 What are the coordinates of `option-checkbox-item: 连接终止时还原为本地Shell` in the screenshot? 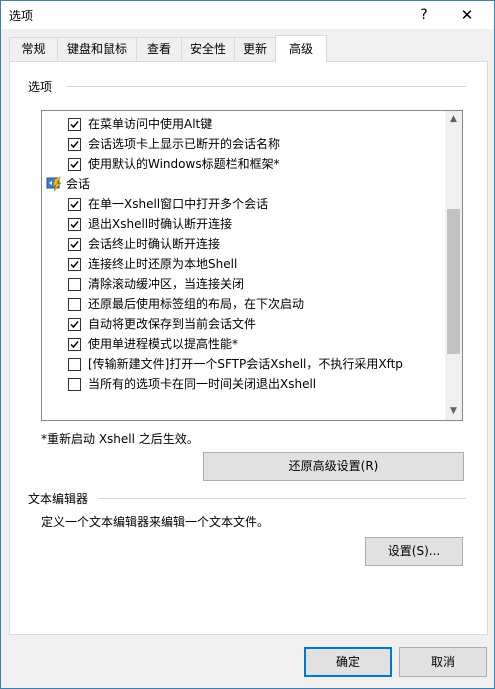 It's located at (242, 264).